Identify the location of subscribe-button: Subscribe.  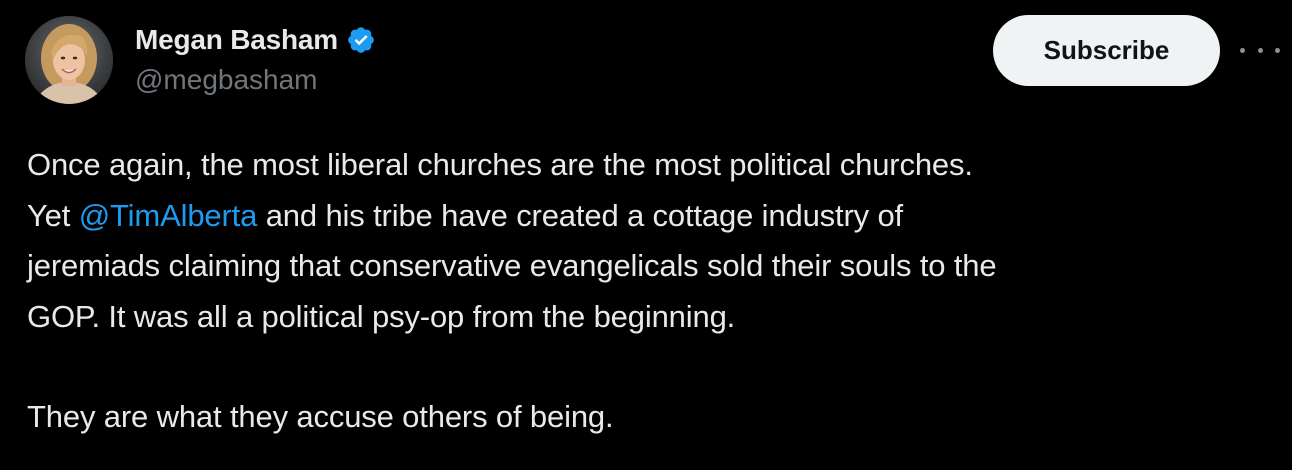
(1106, 50).